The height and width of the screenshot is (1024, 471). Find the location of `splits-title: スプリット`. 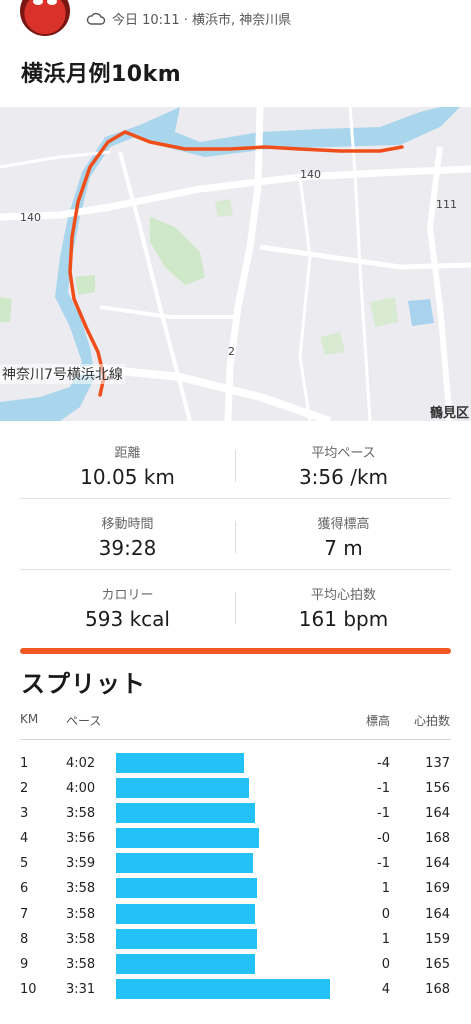

splits-title: スプリット is located at coordinates (83, 684).